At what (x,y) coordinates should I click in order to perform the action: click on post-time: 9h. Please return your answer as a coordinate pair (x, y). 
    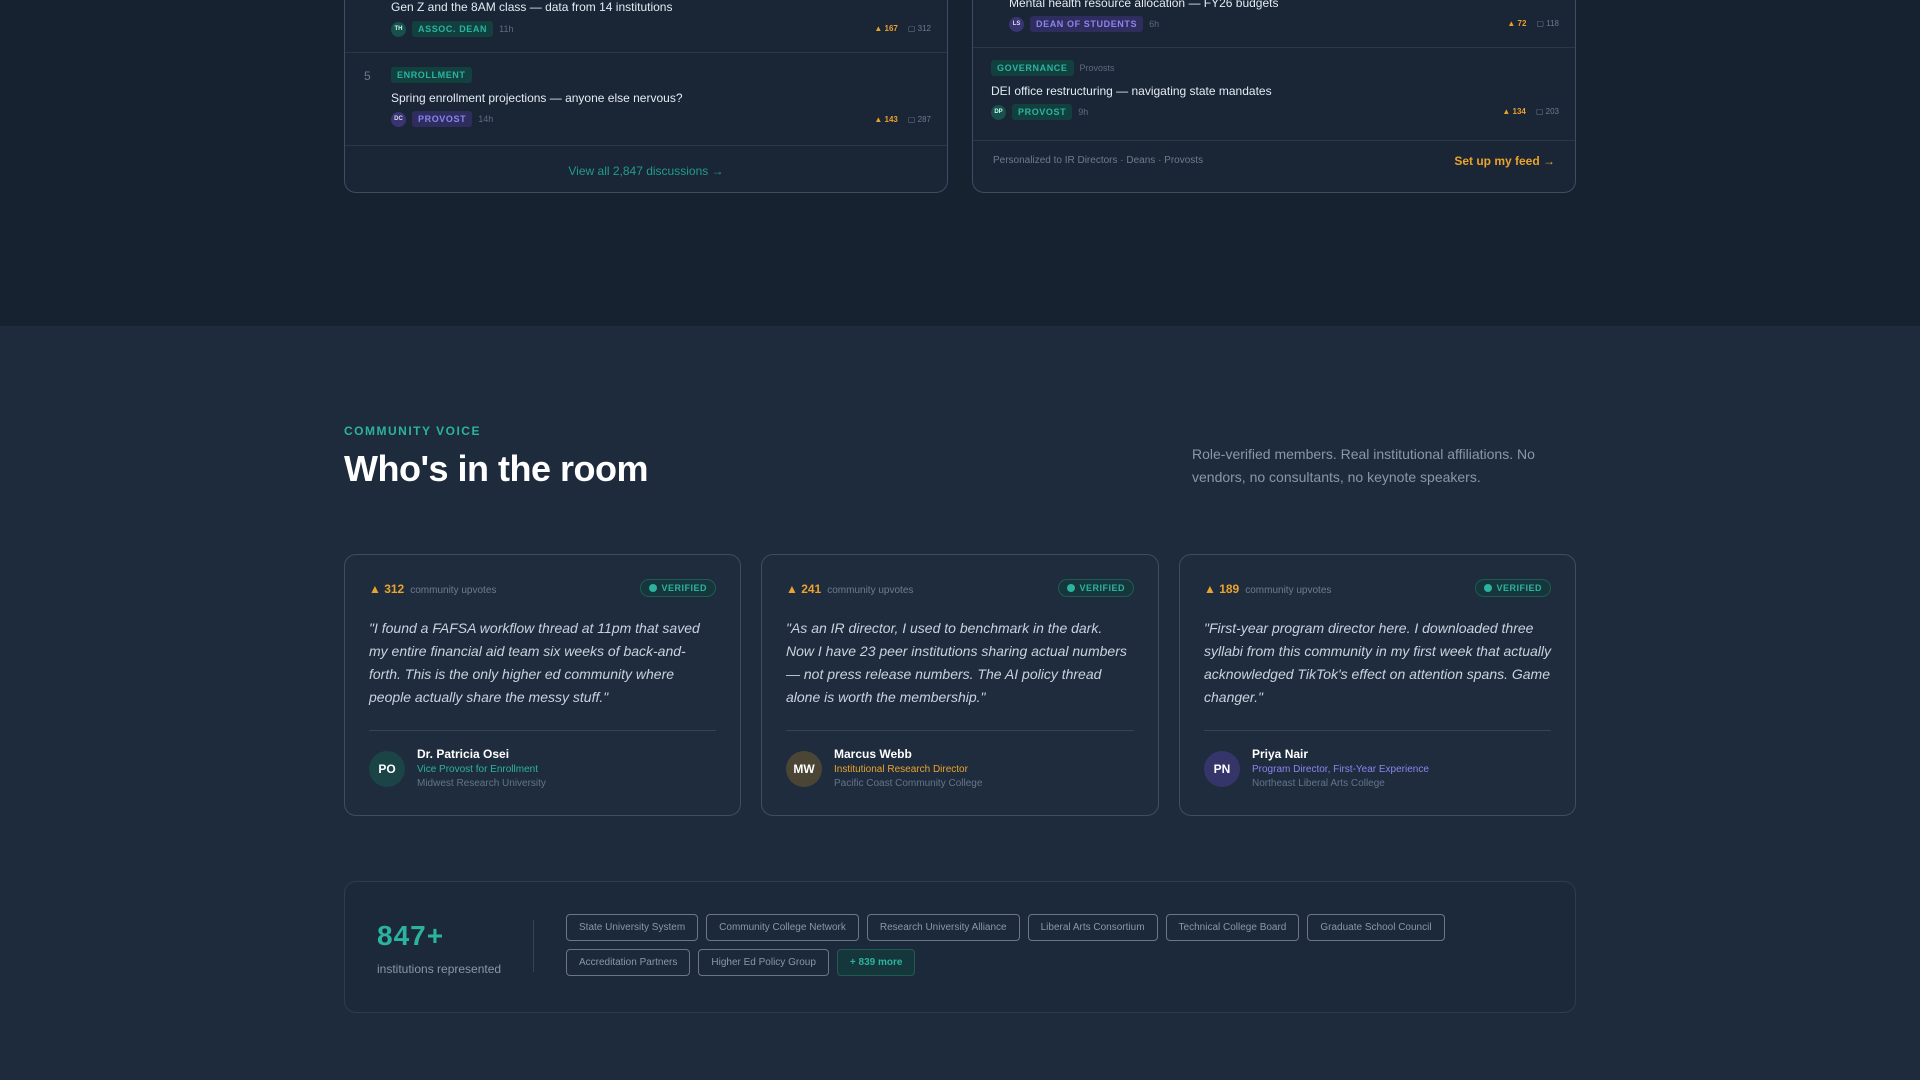
    Looking at the image, I should click on (1083, 112).